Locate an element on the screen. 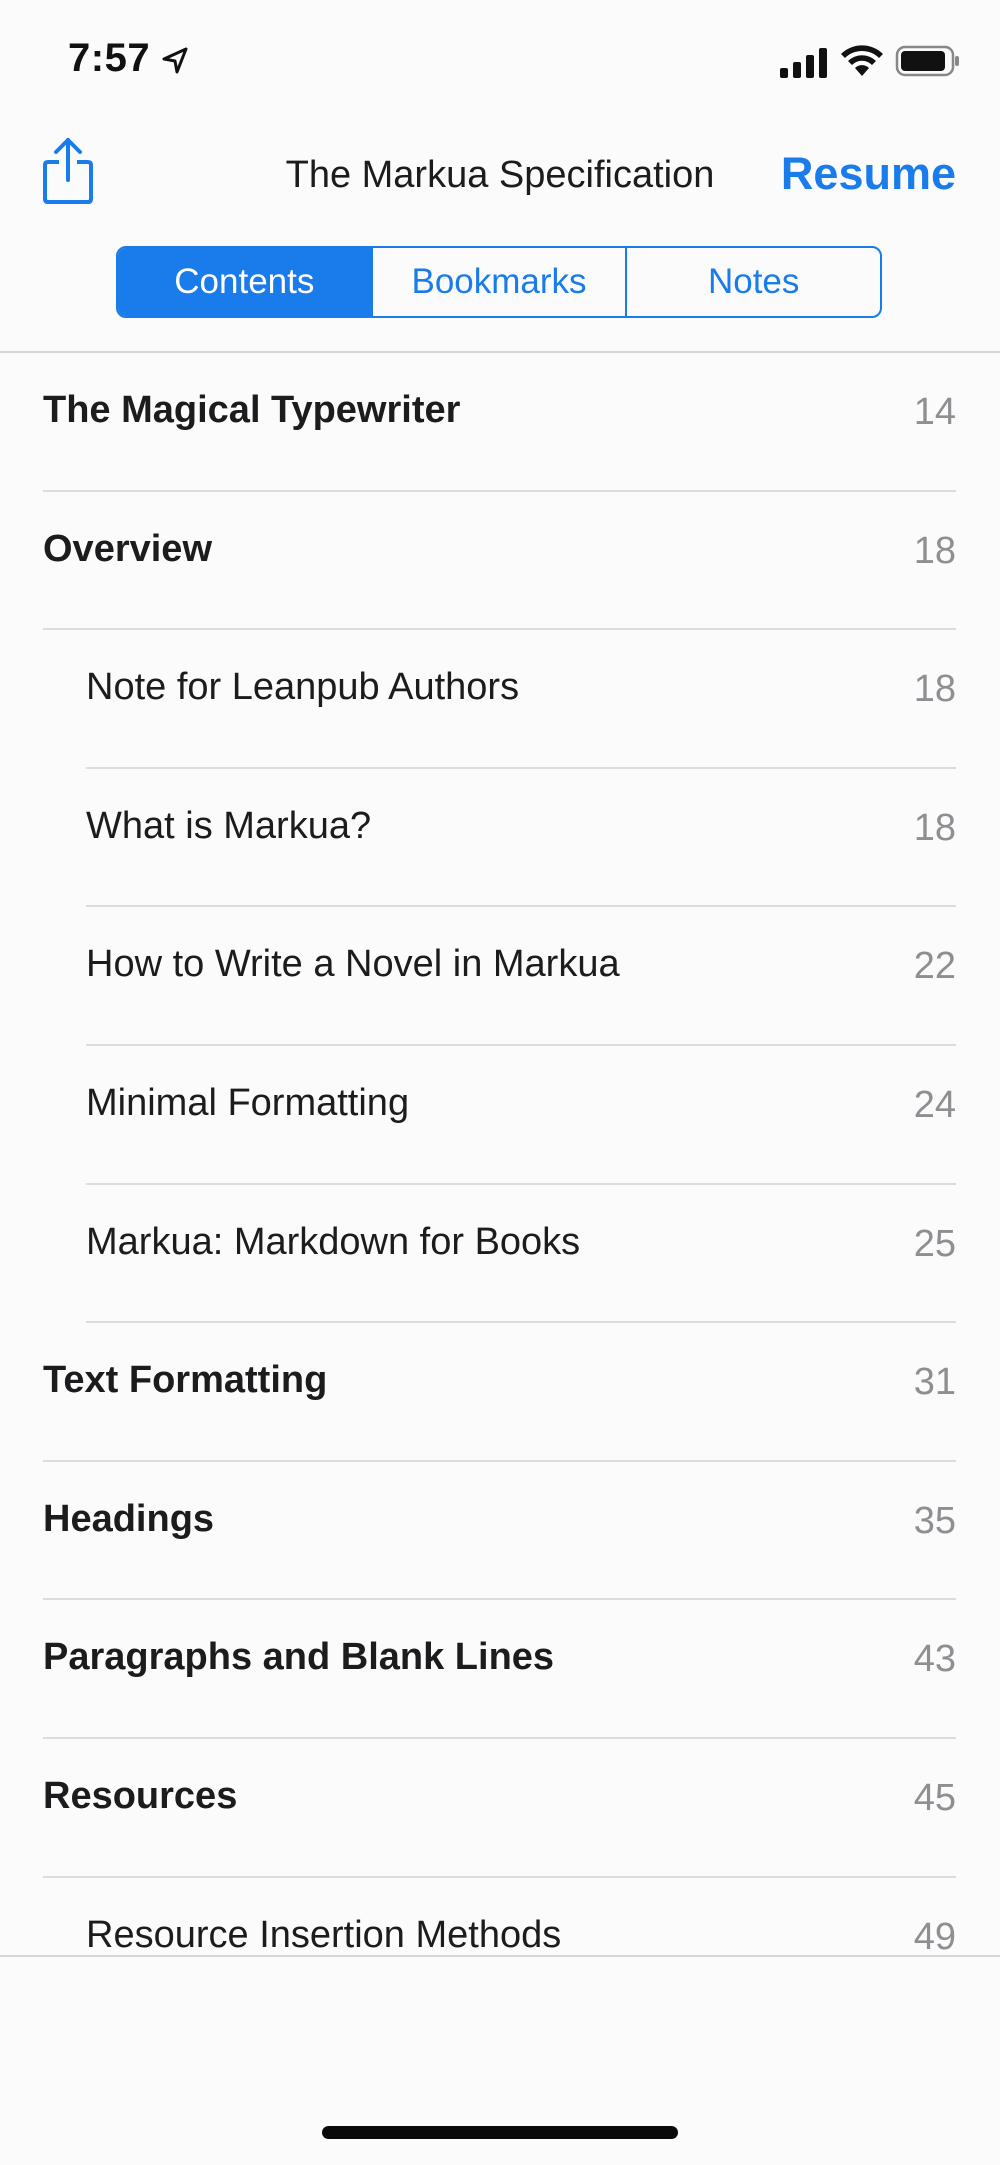  location-arrow-icon is located at coordinates (175, 60).